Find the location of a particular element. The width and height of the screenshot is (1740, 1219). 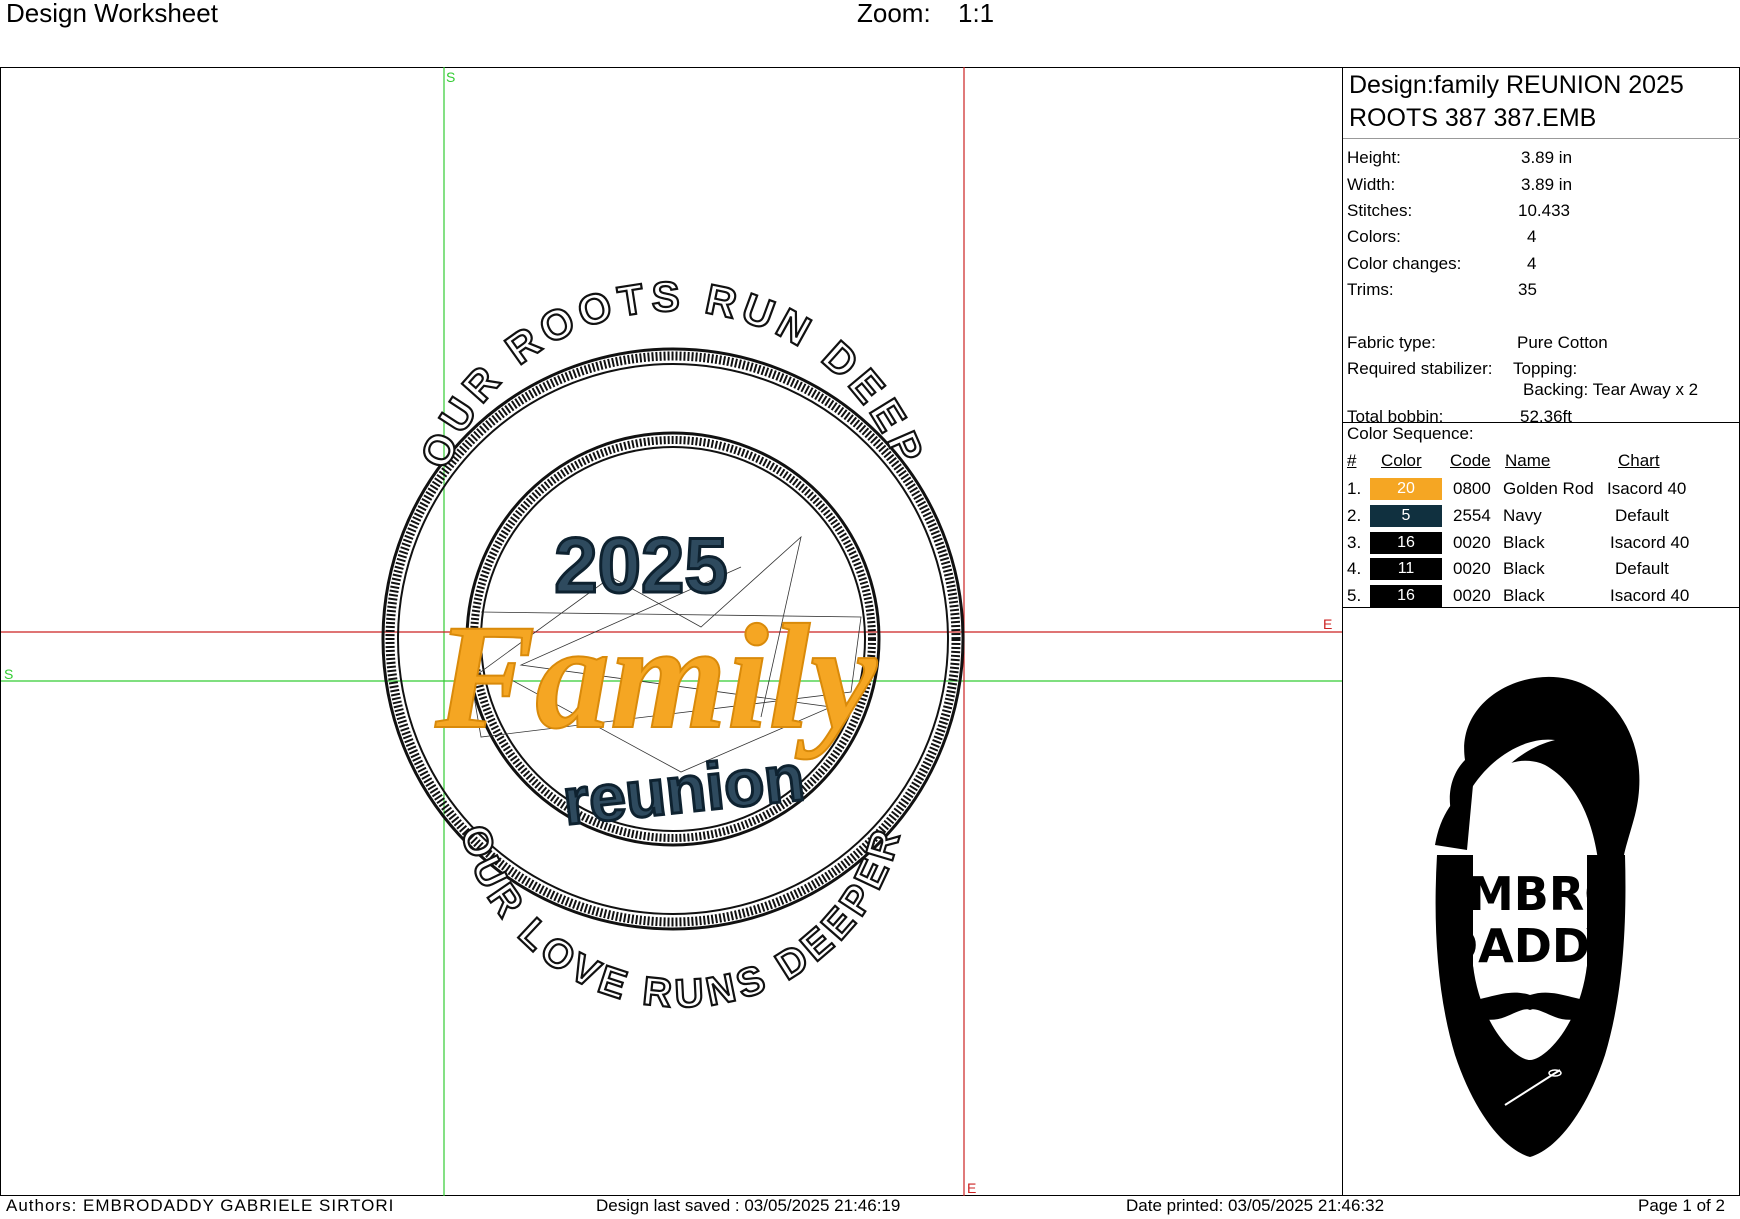

end-marker-bottom: E is located at coordinates (971, 1188).